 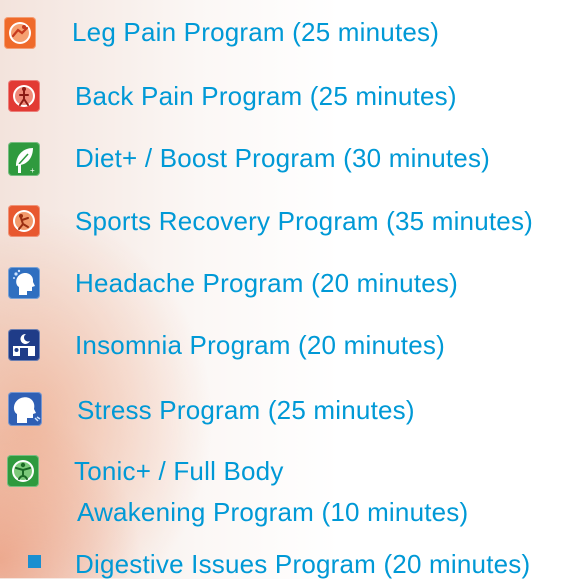 What do you see at coordinates (303, 564) in the screenshot?
I see `program-label: Digestive Issues Program (20 minutes)` at bounding box center [303, 564].